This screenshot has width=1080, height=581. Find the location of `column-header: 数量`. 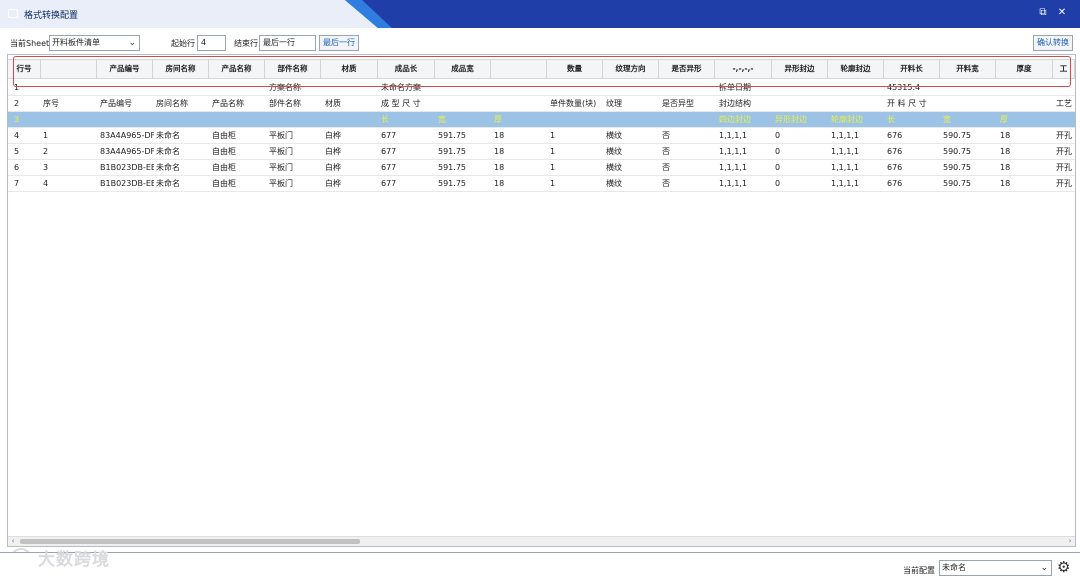

column-header: 数量 is located at coordinates (575, 69).